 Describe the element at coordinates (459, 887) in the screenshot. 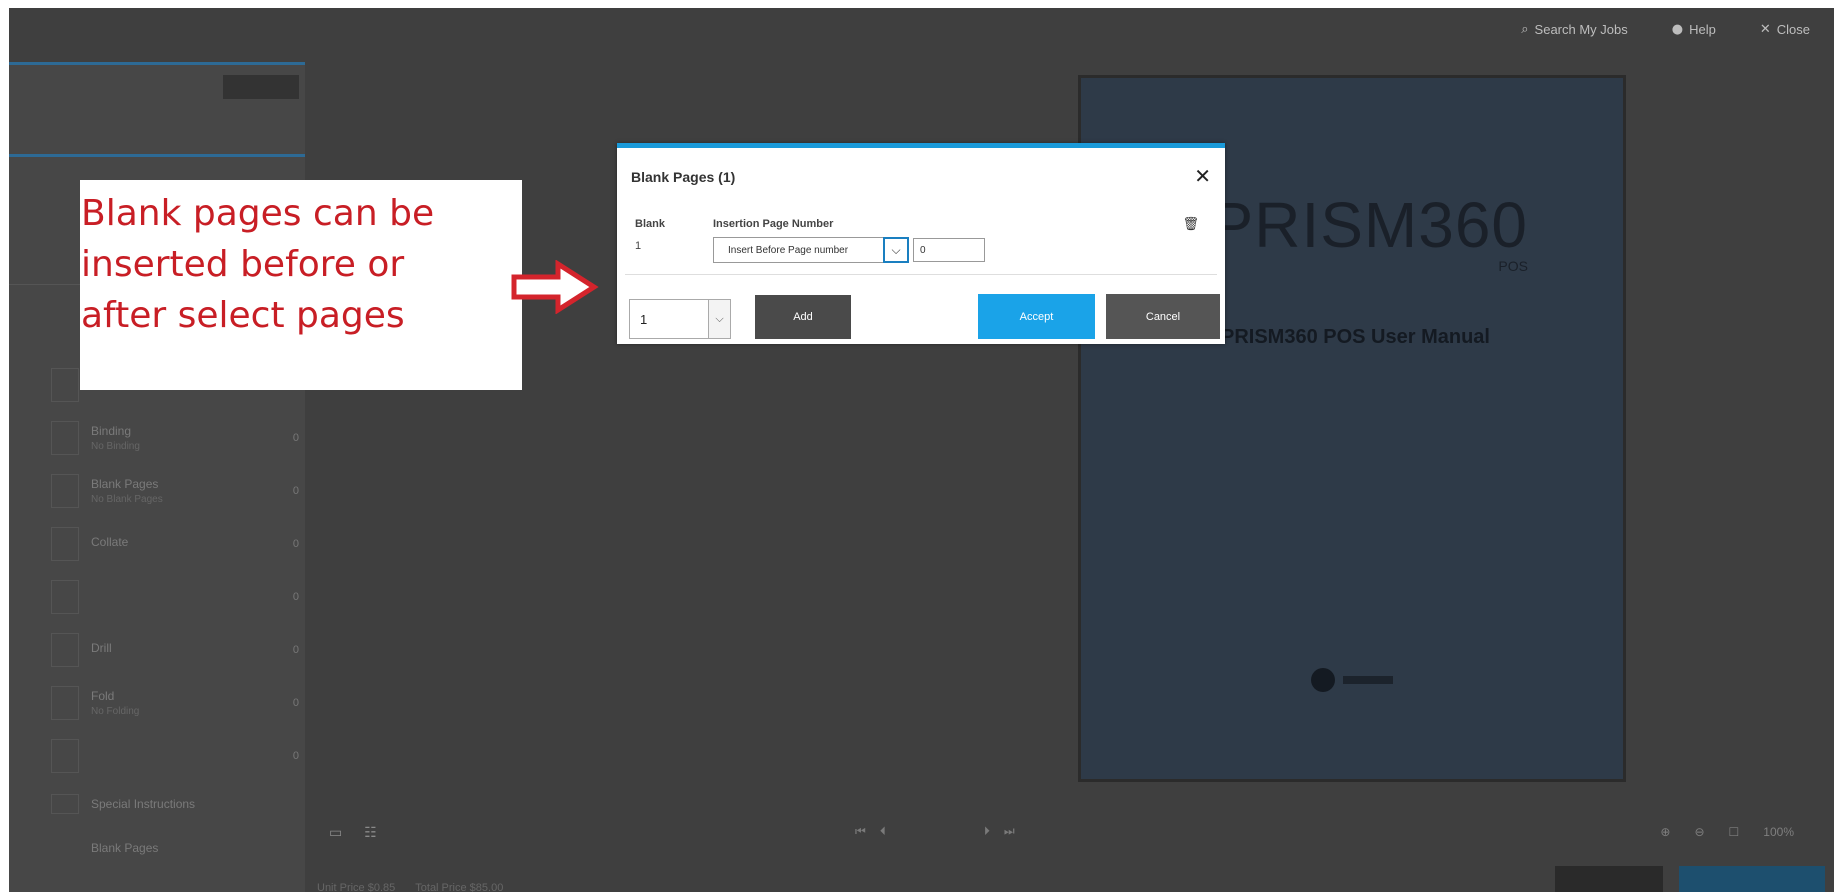

I see `total-price: Total Price $85.00` at that location.